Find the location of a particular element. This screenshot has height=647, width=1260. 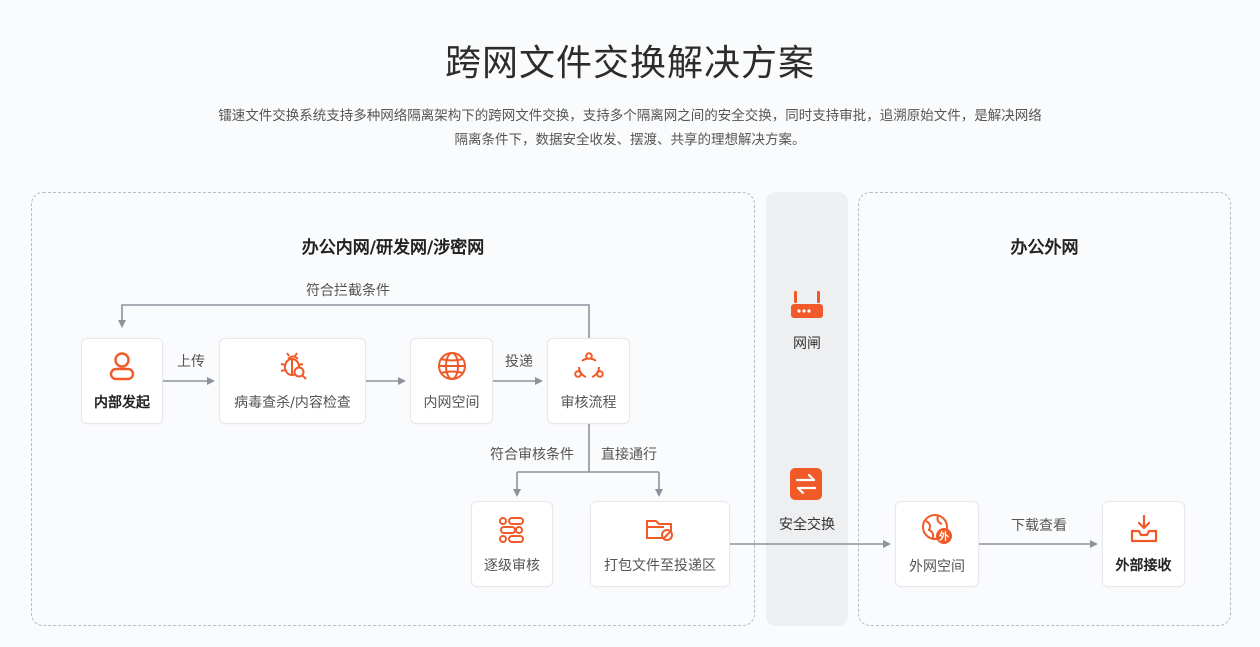

globe-outside-icon: 外 is located at coordinates (937, 529).